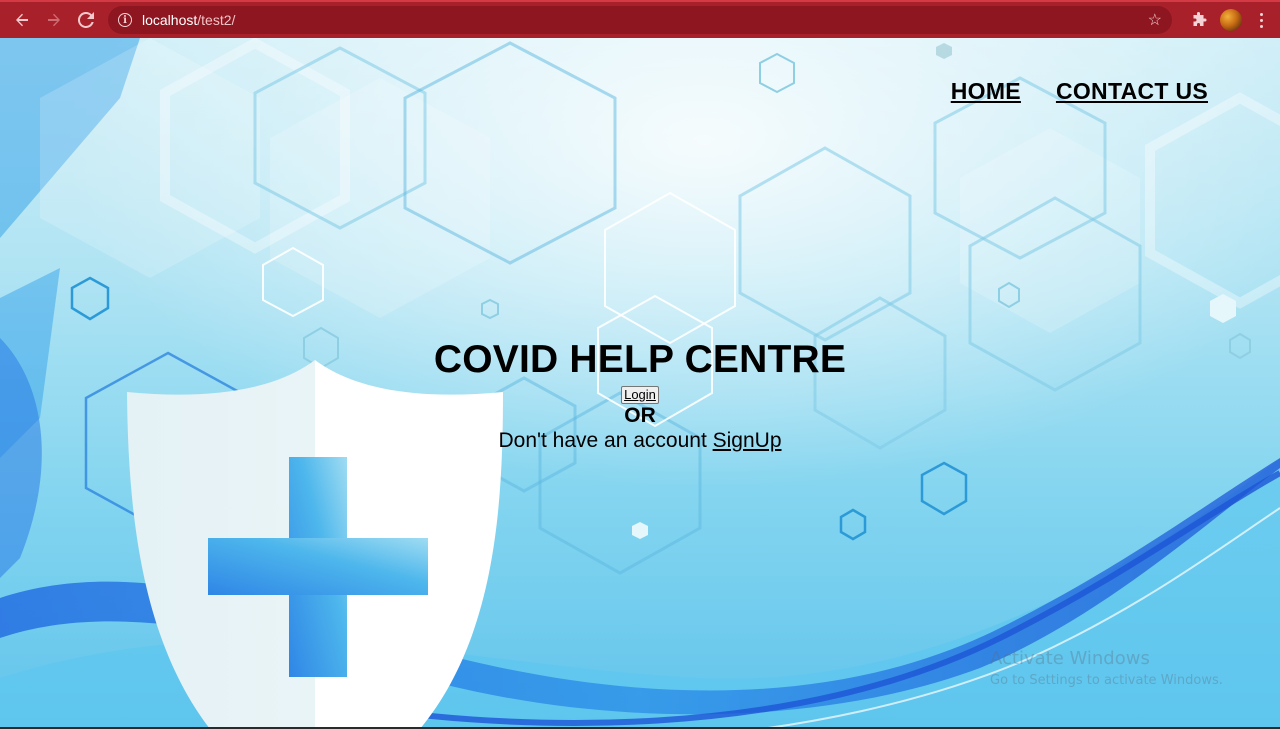 This screenshot has width=1280, height=729. I want to click on url-path: /test2/, so click(216, 20).